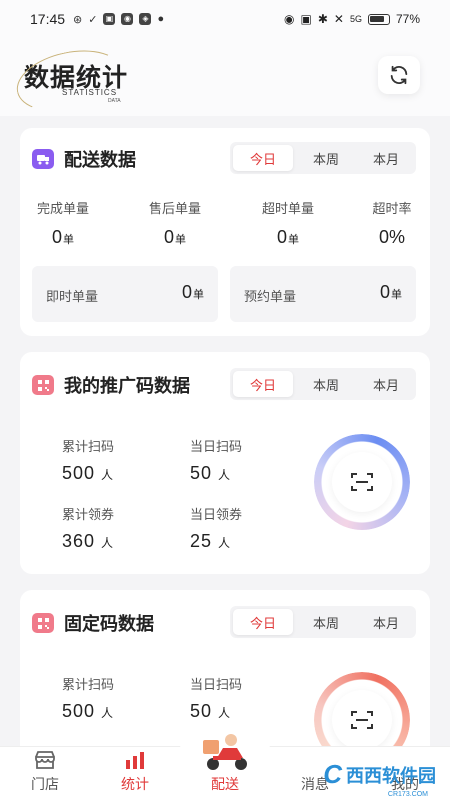 This screenshot has width=450, height=800. Describe the element at coordinates (174, 208) in the screenshot. I see `stat-label: 售后单量` at that location.